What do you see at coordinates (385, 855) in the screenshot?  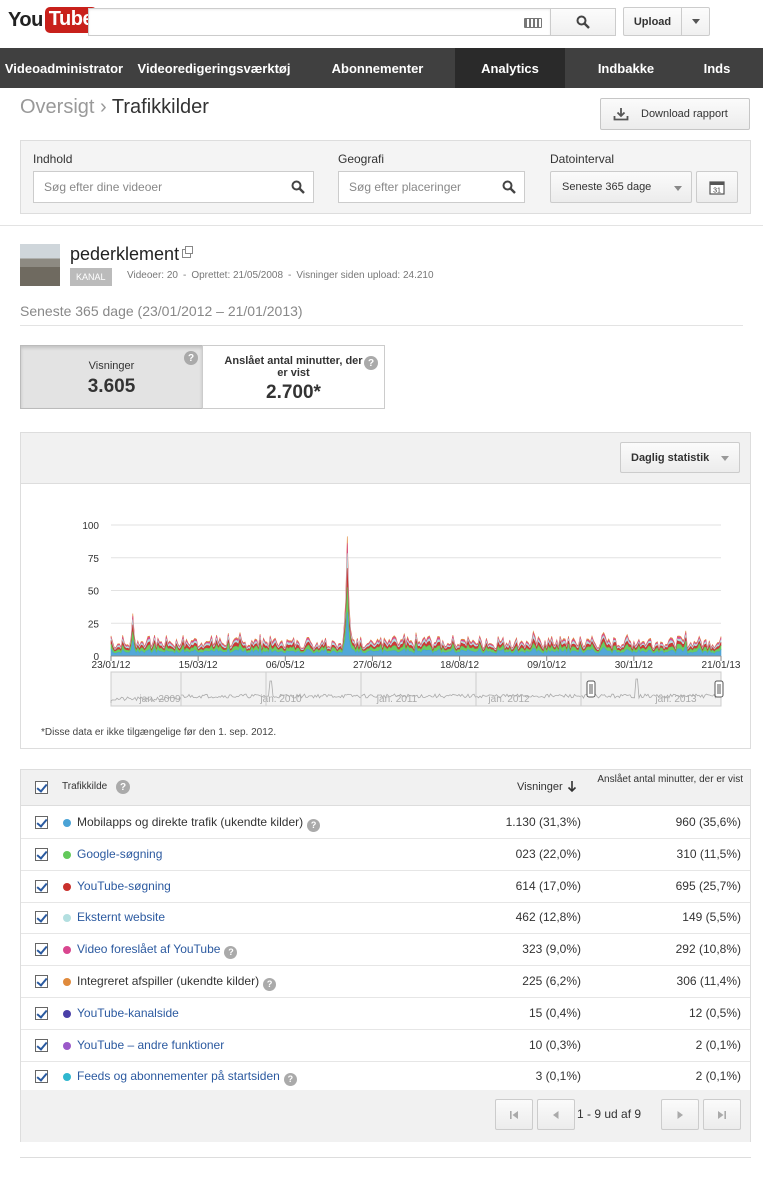 I see `table-row: Google-søgning 023 (22,0%) 310 (11,5%)` at bounding box center [385, 855].